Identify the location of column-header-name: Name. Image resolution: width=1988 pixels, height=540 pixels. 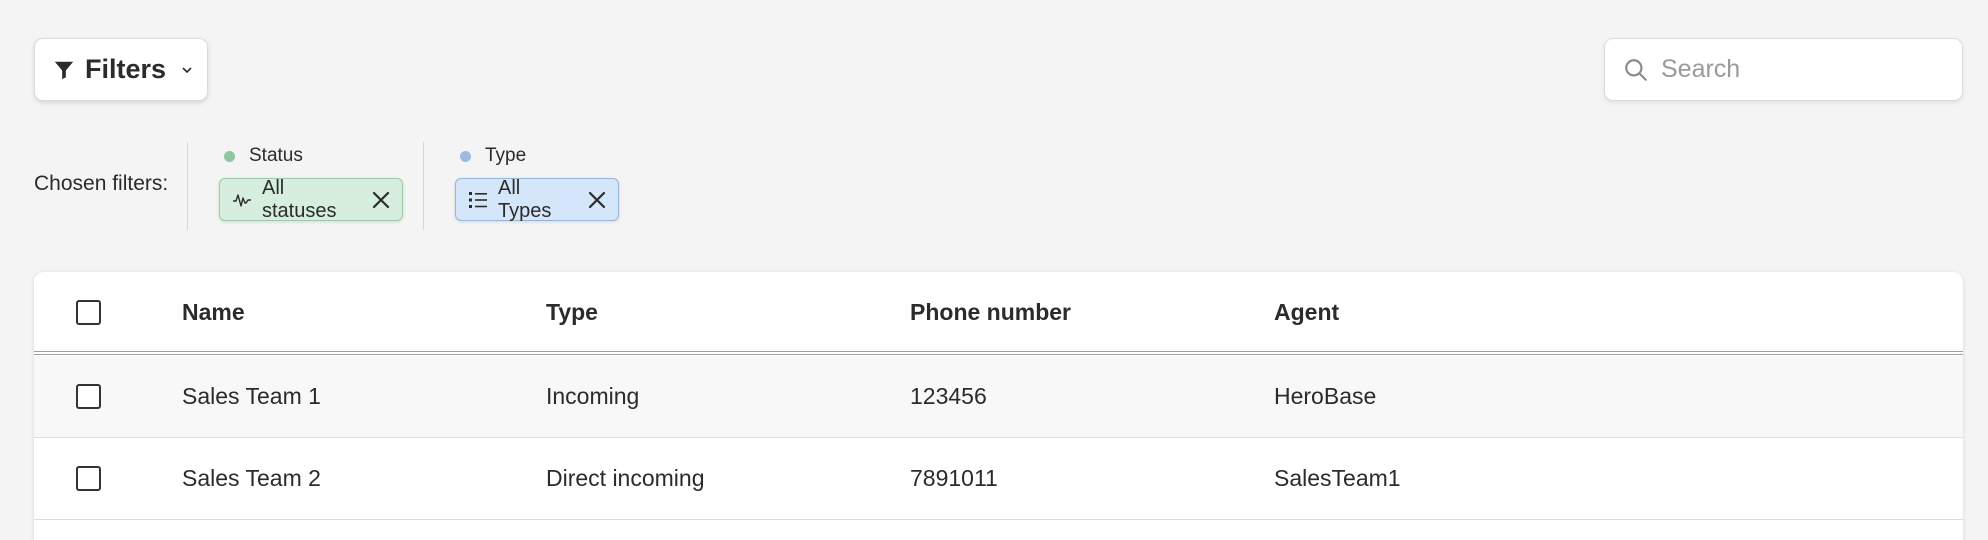
(213, 312).